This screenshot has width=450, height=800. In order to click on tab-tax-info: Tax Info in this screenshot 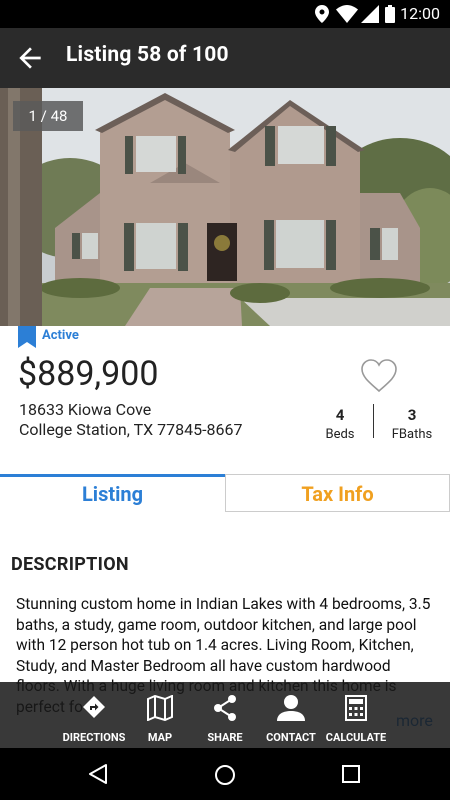, I will do `click(337, 493)`.